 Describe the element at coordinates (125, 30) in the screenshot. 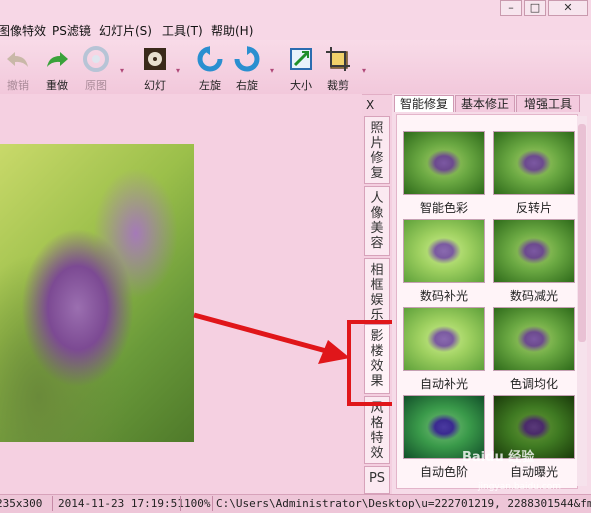

I see `menu-slideshow: 幻灯片(S)` at that location.